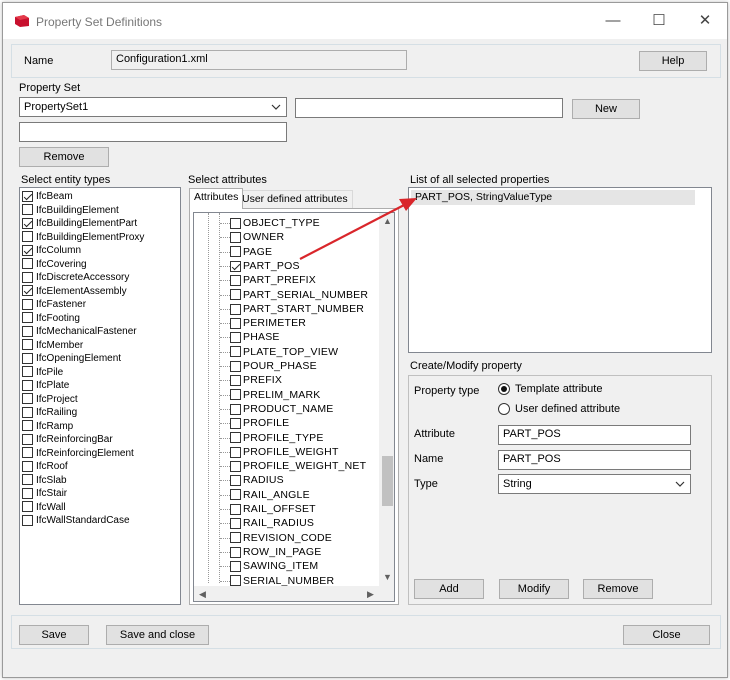 The image size is (730, 680). I want to click on entity-type-item: IfcRamp, so click(83, 427).